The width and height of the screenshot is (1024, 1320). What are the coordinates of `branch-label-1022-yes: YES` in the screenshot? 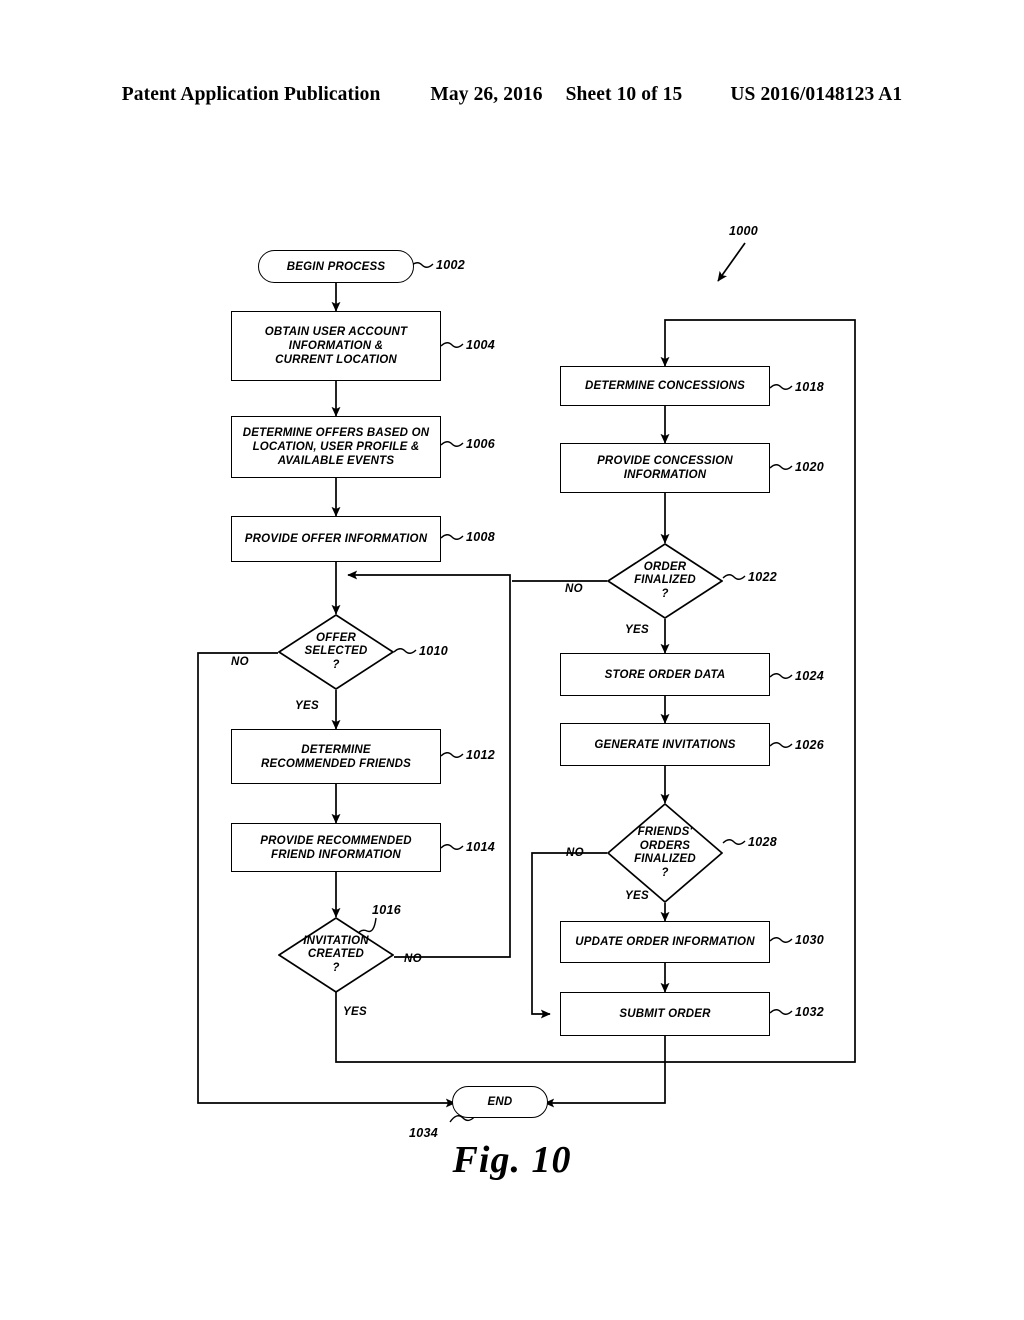 It's located at (637, 630).